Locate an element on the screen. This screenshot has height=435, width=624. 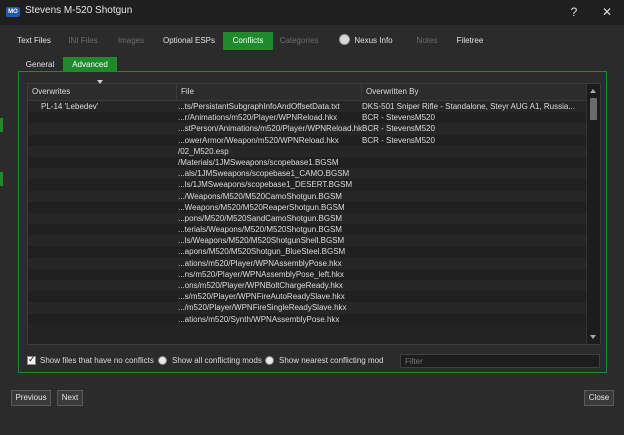
table-row: ...Weapons/M520/M520ReaperShotgun.BGSM is located at coordinates (308, 207).